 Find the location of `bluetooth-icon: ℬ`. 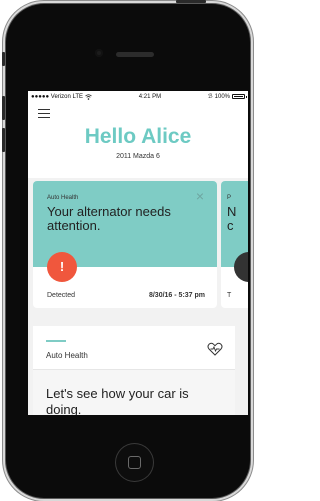

bluetooth-icon: ℬ is located at coordinates (210, 97).